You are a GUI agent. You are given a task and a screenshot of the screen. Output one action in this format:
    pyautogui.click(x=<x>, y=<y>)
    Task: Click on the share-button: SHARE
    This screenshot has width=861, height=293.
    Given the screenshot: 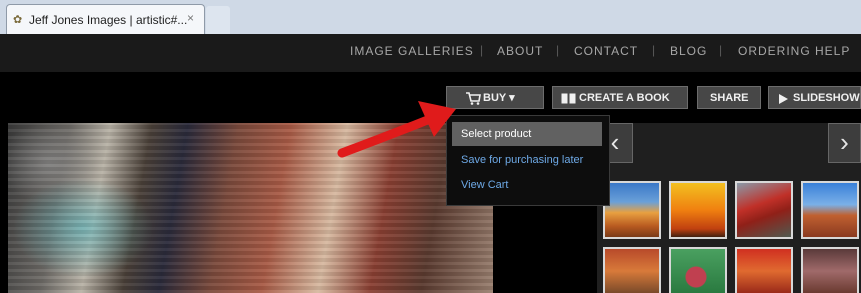 What is the action you would take?
    pyautogui.click(x=729, y=97)
    